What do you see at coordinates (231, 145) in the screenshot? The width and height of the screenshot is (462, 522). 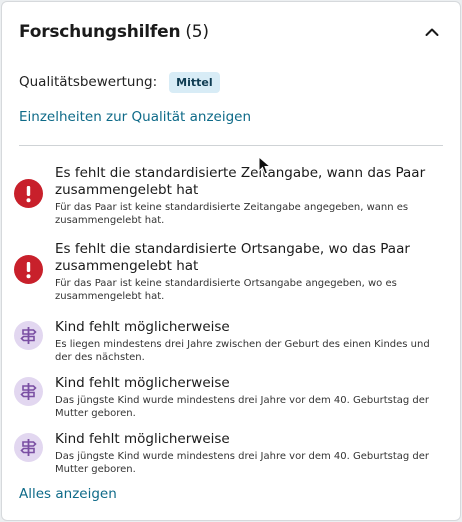 I see `divider` at bounding box center [231, 145].